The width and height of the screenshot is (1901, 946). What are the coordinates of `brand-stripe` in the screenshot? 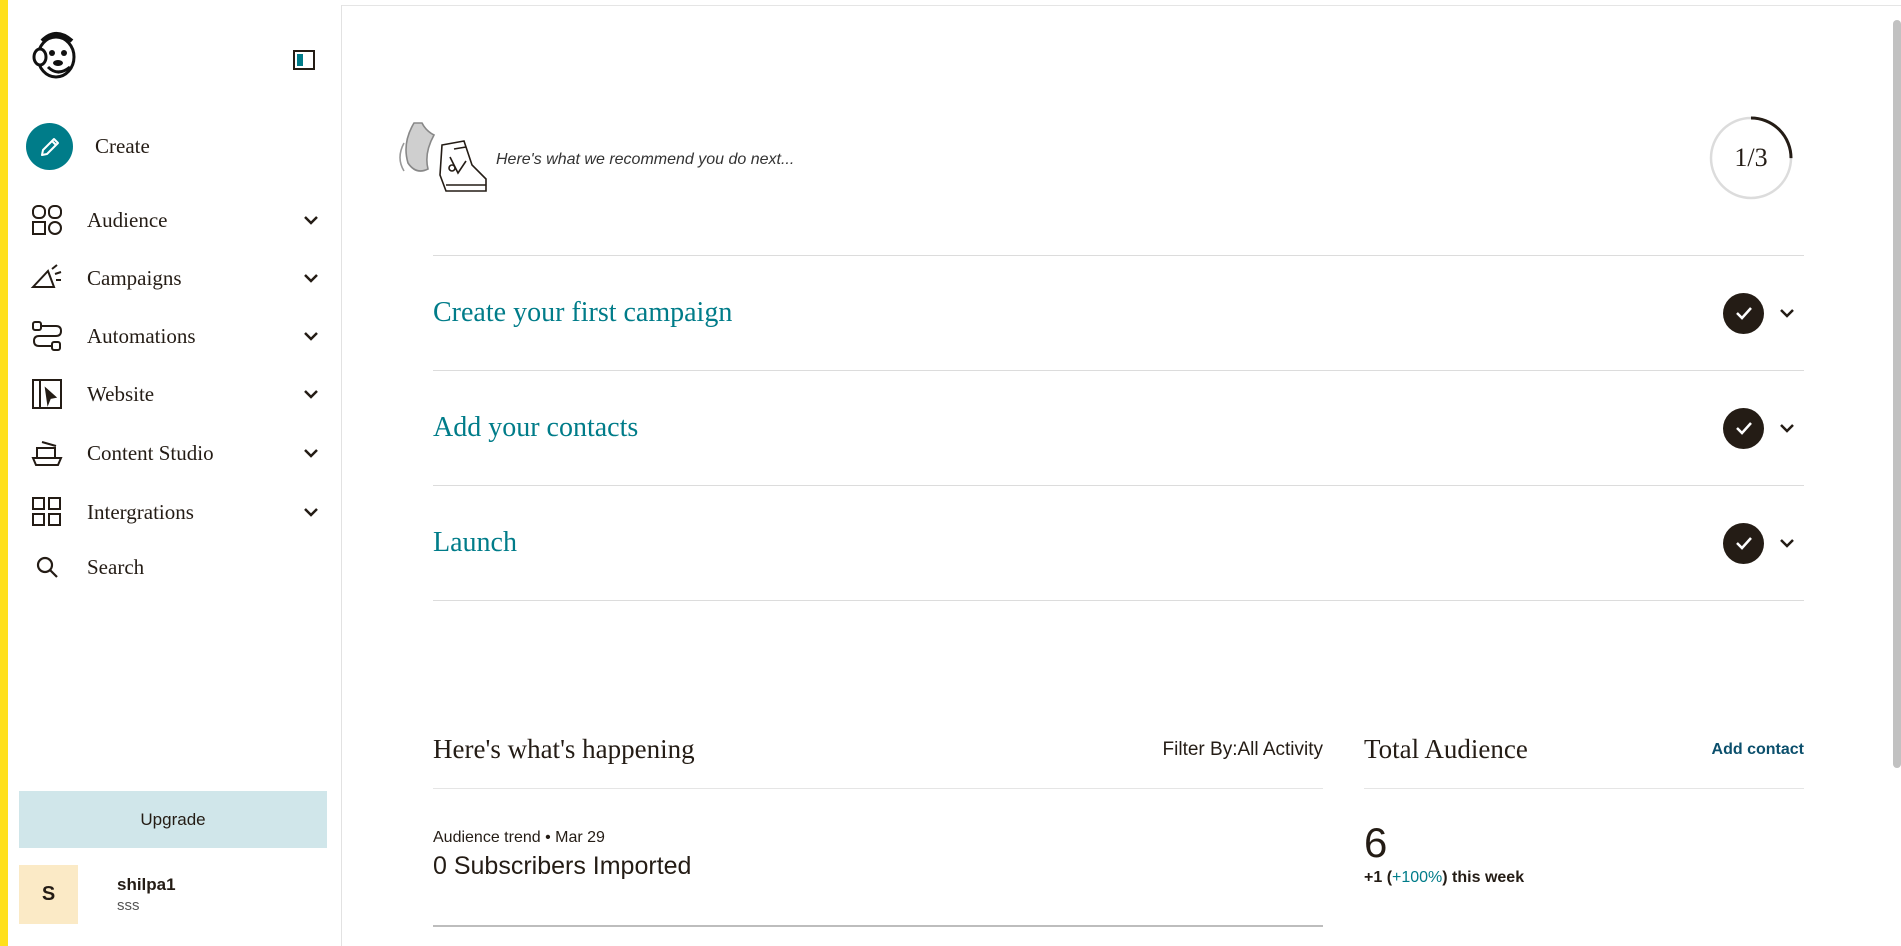 It's located at (4, 473).